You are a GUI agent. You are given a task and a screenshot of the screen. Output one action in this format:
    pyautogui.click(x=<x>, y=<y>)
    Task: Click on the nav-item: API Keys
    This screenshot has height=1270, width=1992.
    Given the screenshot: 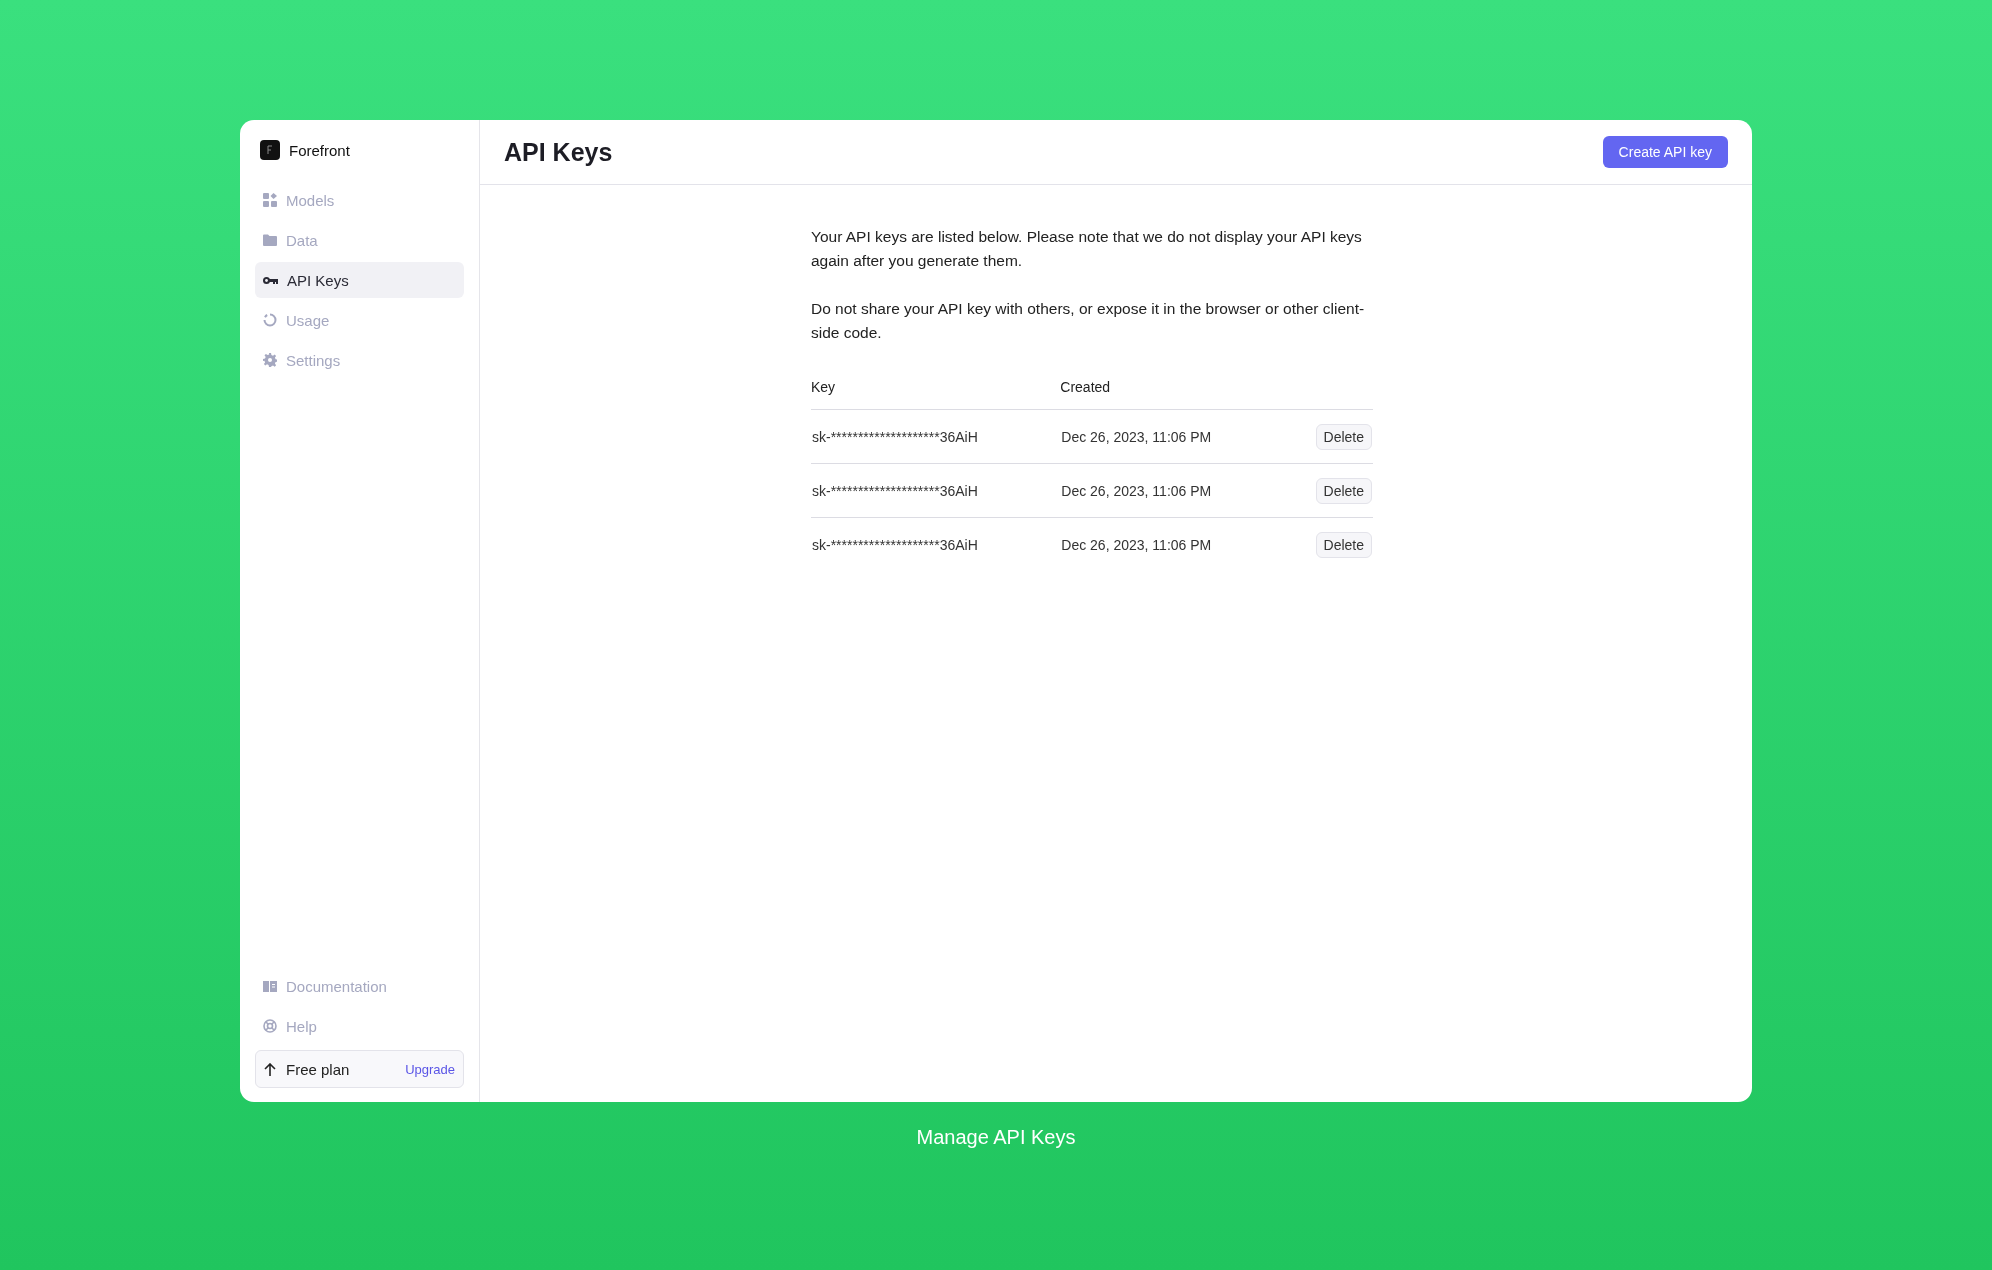 What is the action you would take?
    pyautogui.click(x=359, y=280)
    